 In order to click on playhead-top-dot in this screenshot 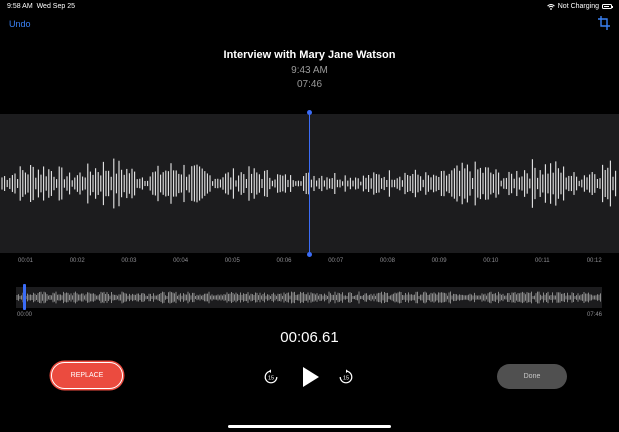, I will do `click(309, 112)`.